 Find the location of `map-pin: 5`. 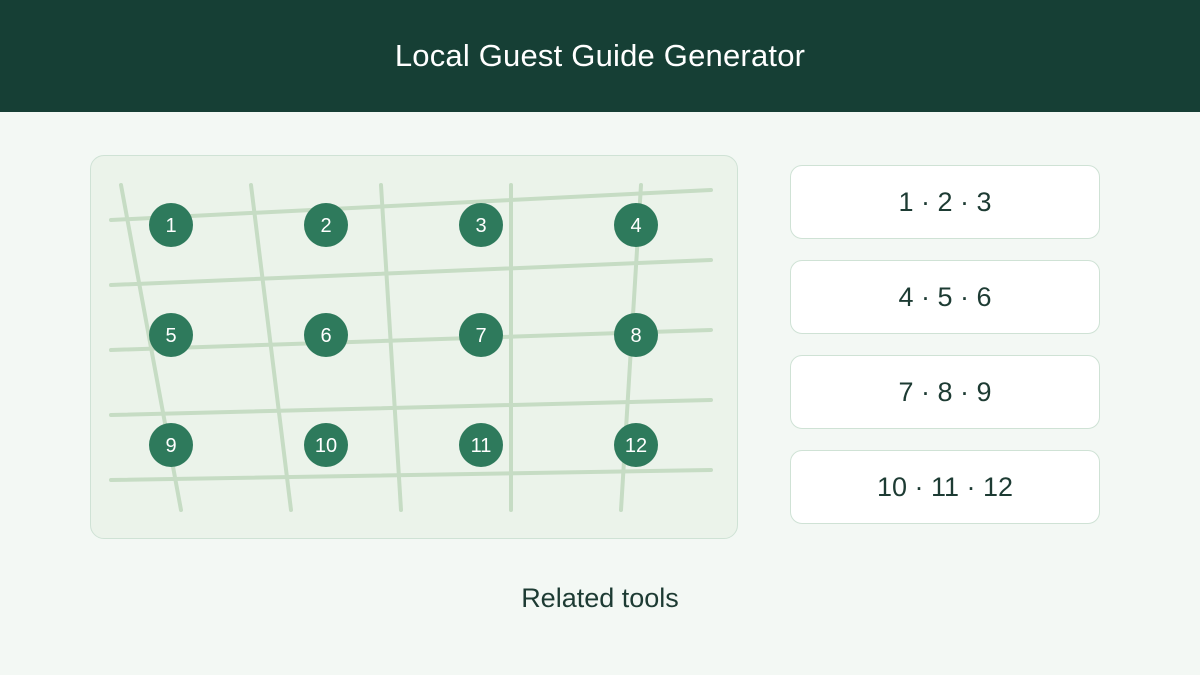

map-pin: 5 is located at coordinates (171, 335).